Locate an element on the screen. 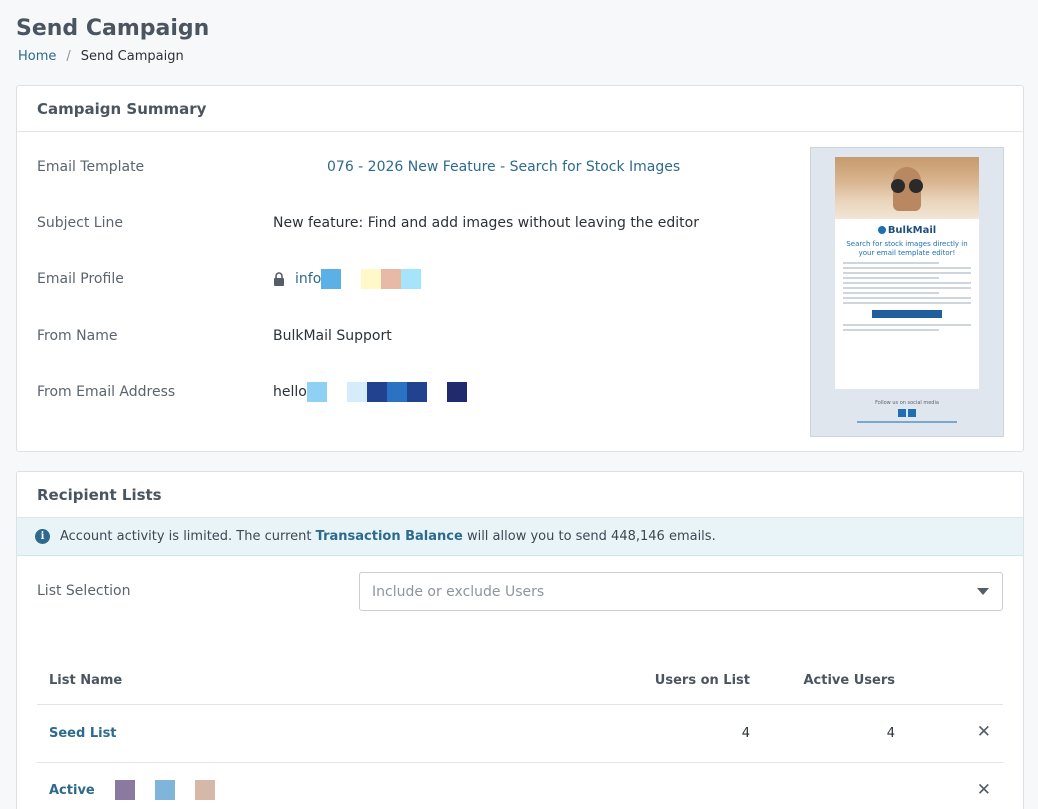 This screenshot has width=1038, height=809. preview-social-icons is located at coordinates (907, 413).